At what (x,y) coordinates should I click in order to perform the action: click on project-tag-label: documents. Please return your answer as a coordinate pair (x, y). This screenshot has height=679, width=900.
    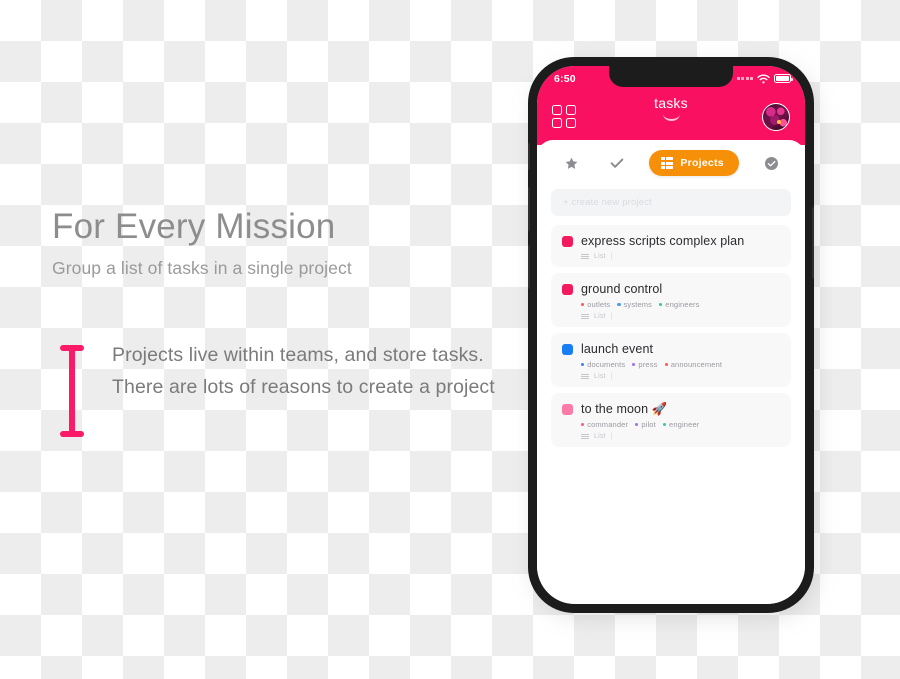
    Looking at the image, I should click on (606, 364).